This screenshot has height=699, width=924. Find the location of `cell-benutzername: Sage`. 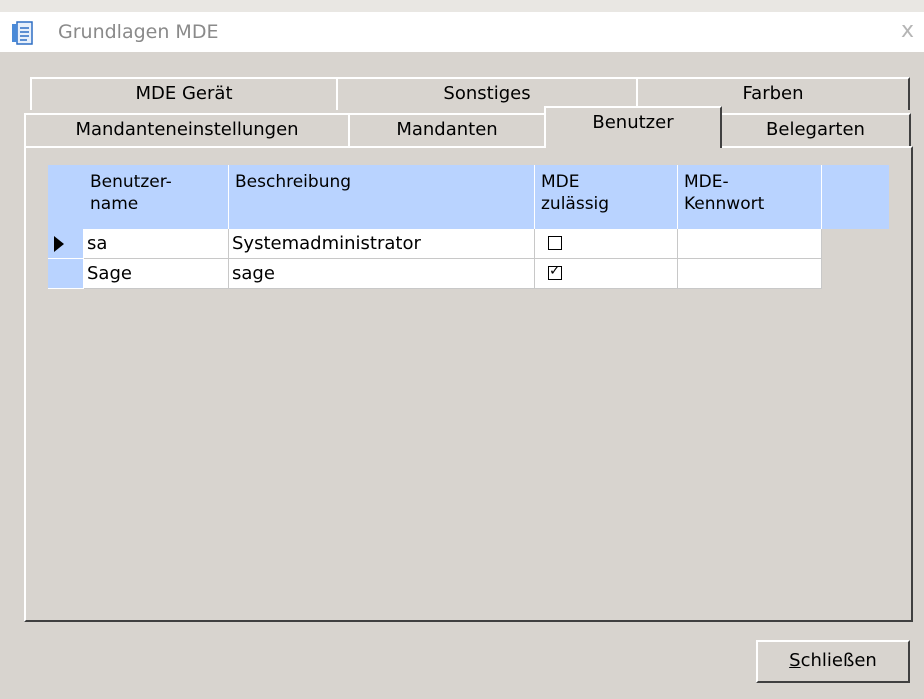

cell-benutzername: Sage is located at coordinates (156, 274).